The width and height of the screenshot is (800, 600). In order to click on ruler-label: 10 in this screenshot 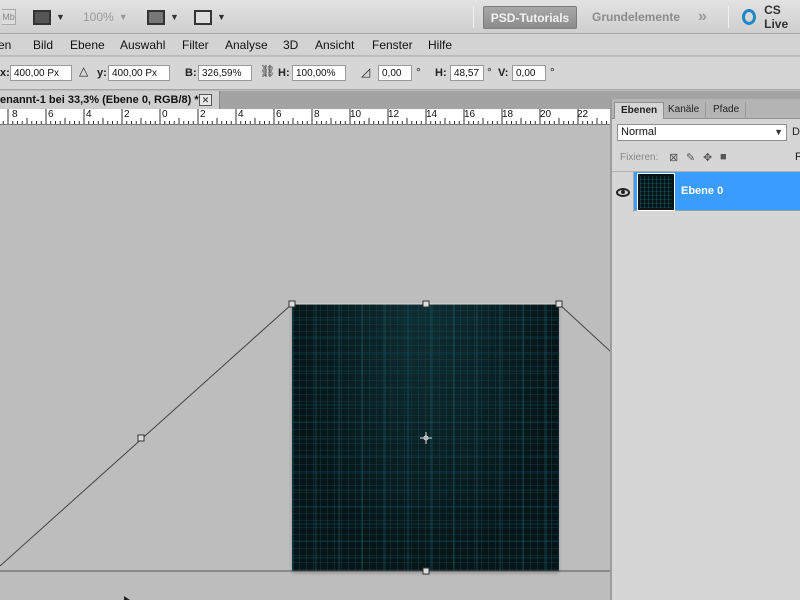, I will do `click(356, 114)`.